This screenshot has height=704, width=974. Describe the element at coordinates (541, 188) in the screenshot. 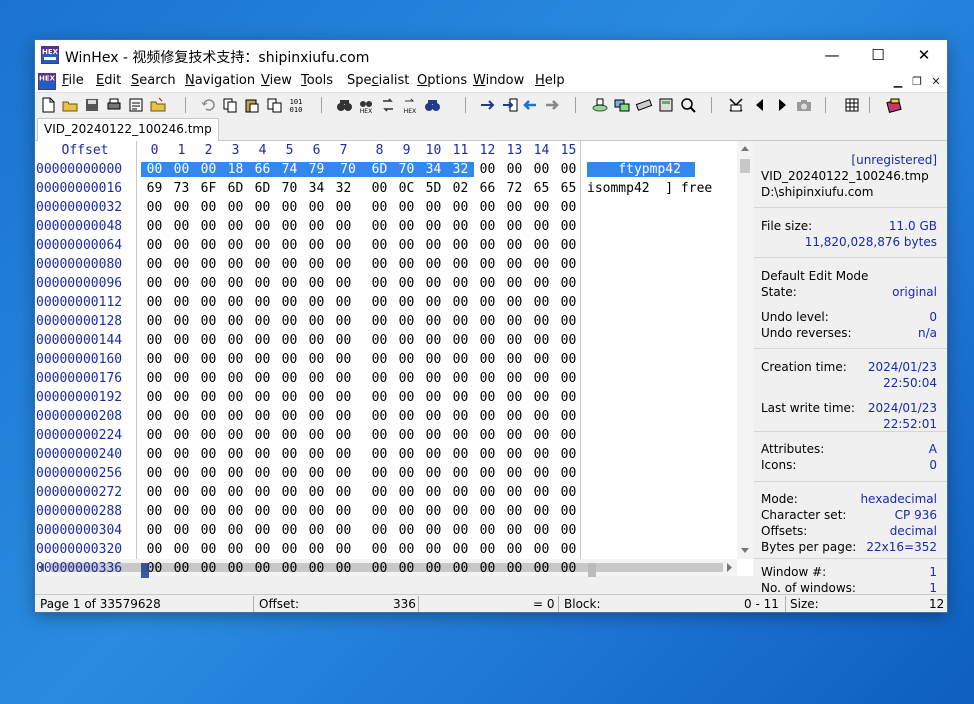

I see `hex-byte: 65` at that location.